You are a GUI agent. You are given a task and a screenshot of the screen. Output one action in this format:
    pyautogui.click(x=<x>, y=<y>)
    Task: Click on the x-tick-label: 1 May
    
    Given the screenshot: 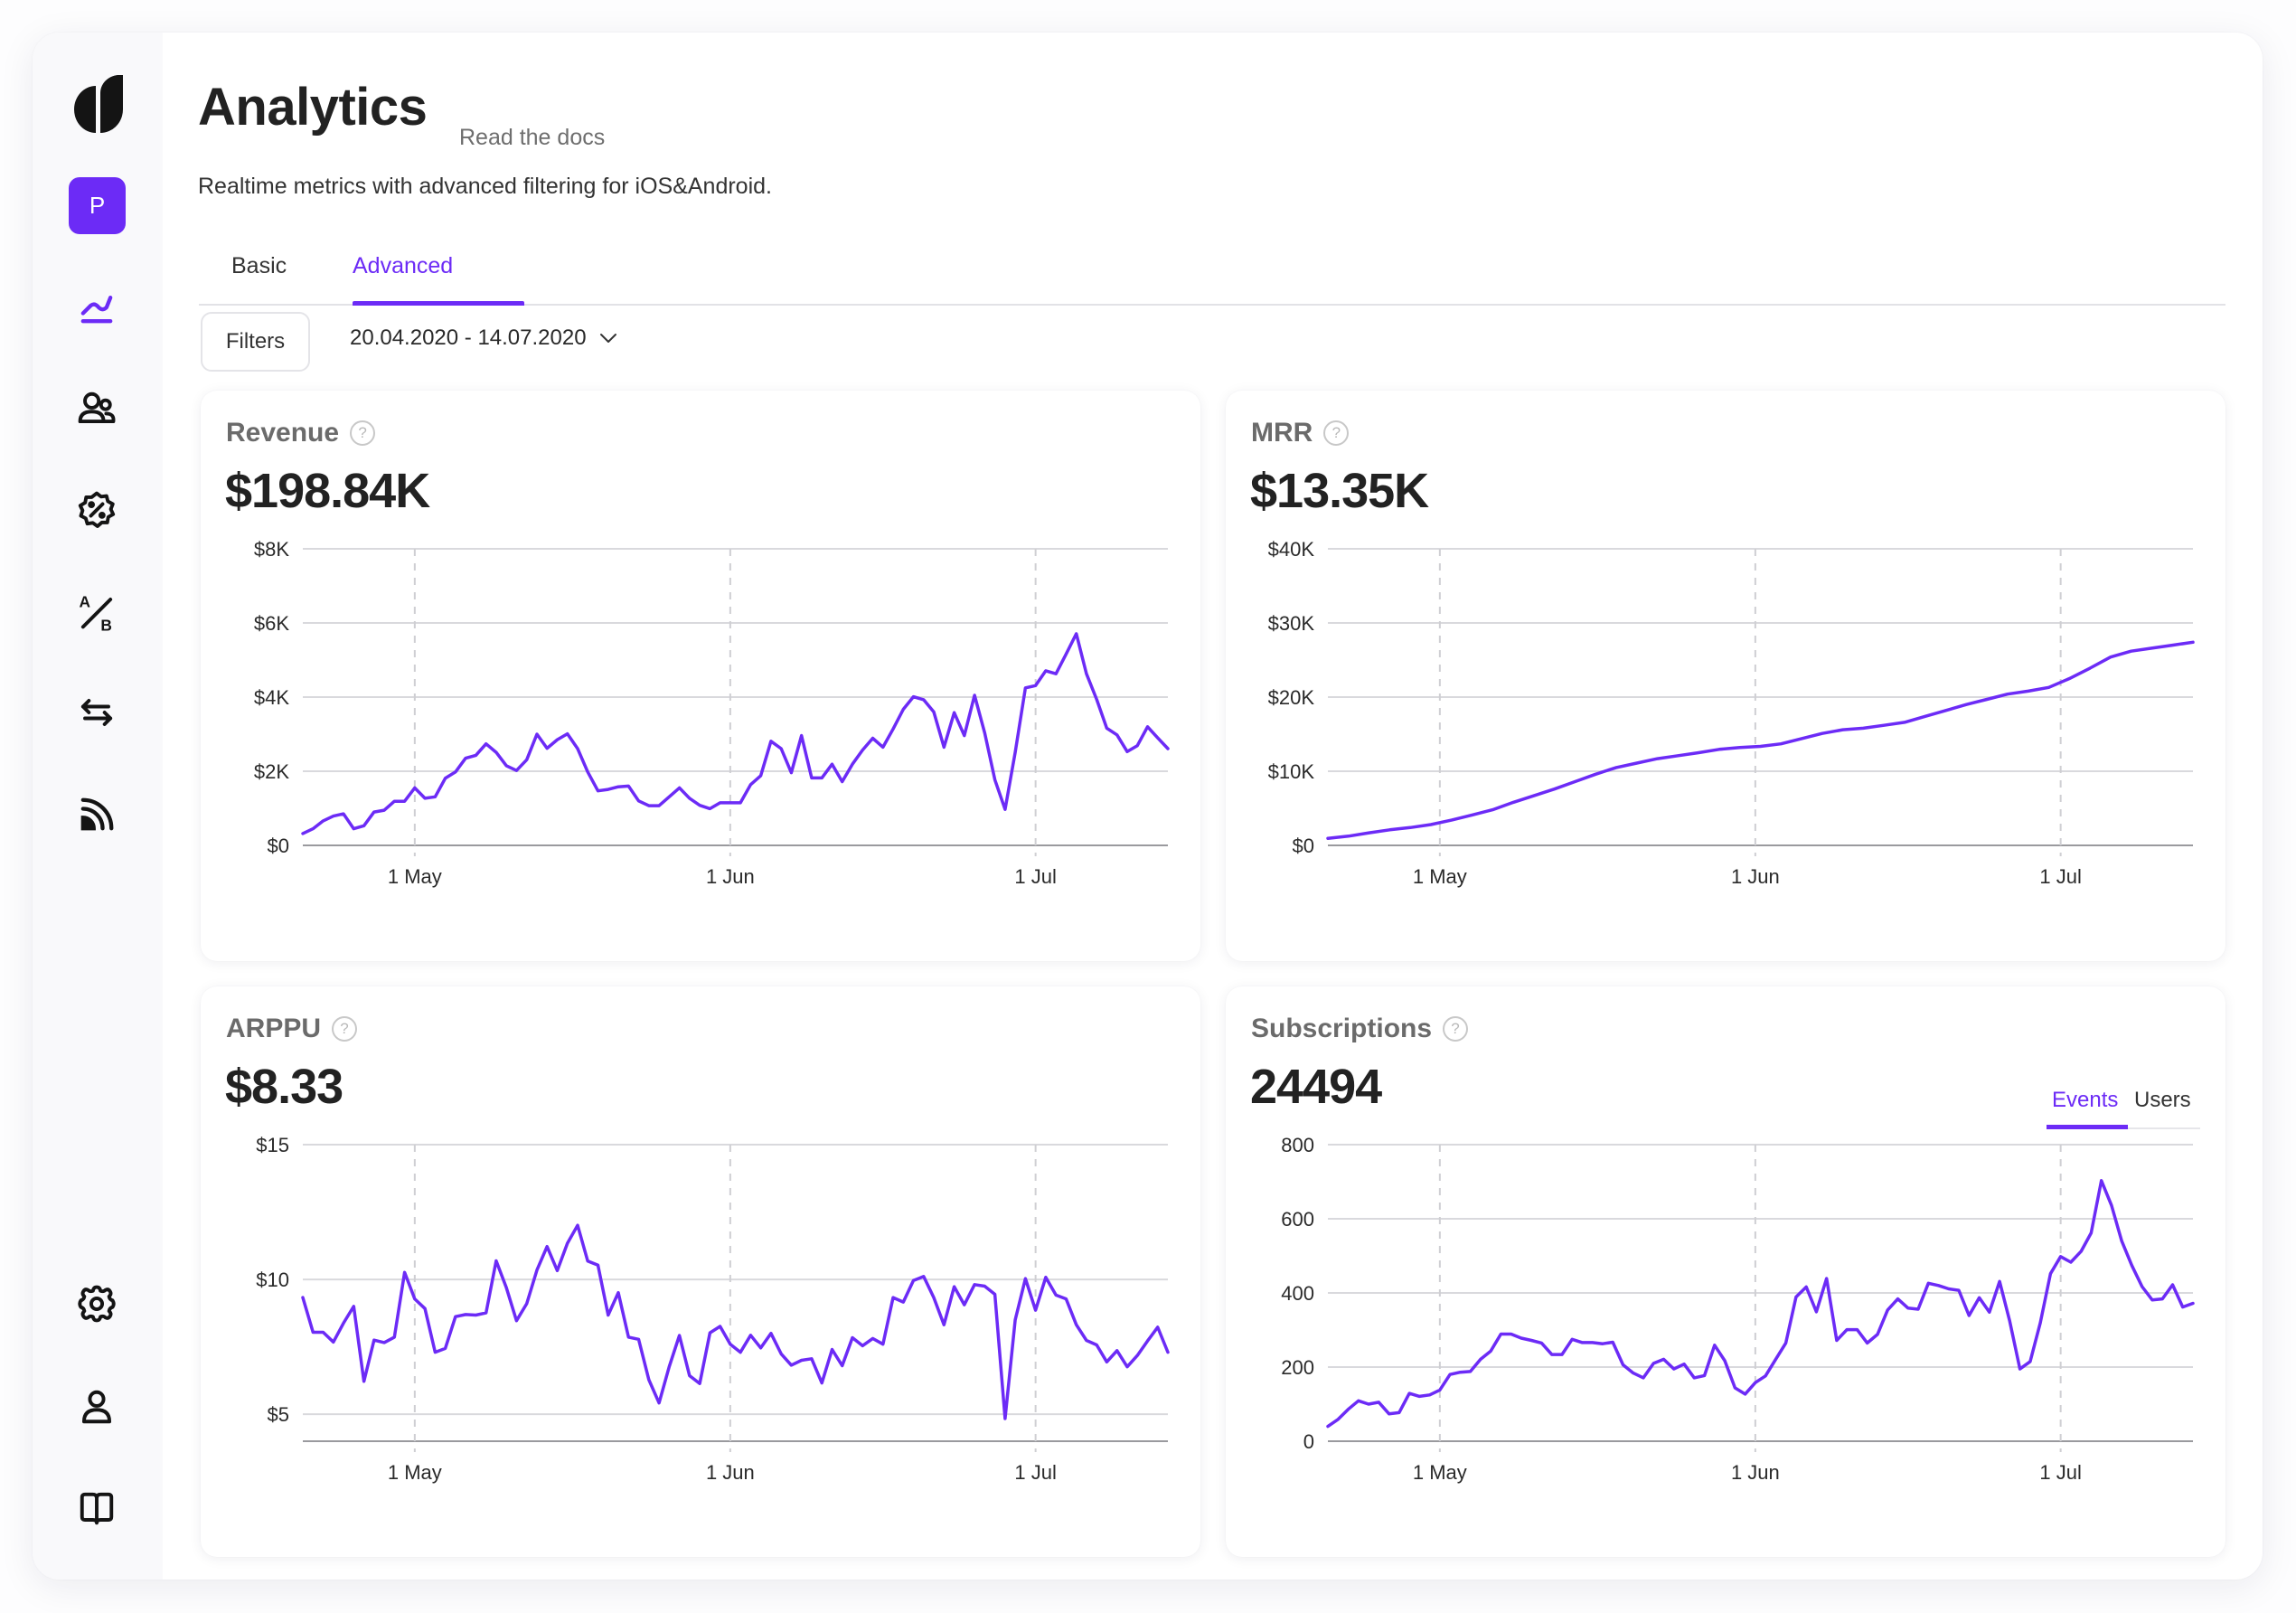 What is the action you would take?
    pyautogui.click(x=415, y=1472)
    